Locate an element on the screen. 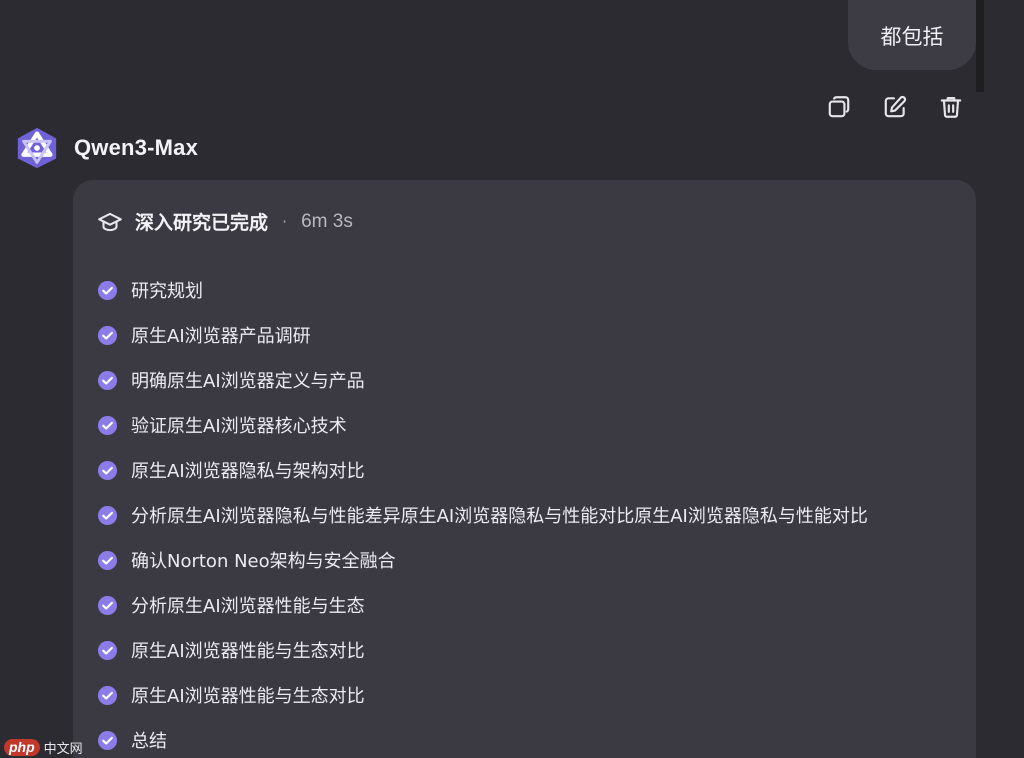 Image resolution: width=1024 pixels, height=758 pixels. copy-icon is located at coordinates (839, 107).